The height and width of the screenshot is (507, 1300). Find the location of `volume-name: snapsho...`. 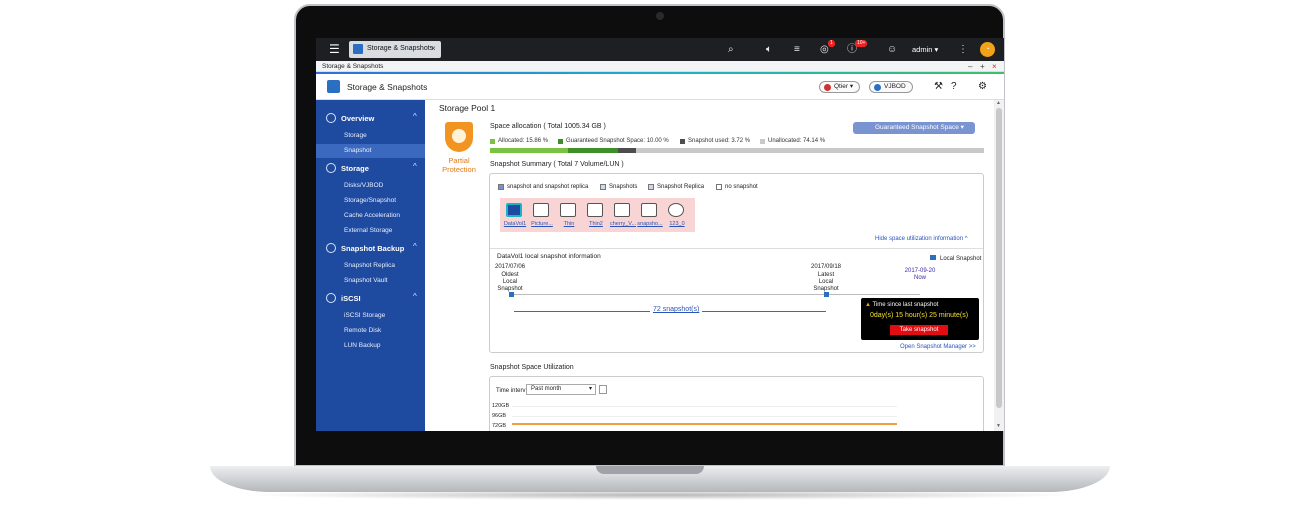

volume-name: snapsho... is located at coordinates (650, 224).